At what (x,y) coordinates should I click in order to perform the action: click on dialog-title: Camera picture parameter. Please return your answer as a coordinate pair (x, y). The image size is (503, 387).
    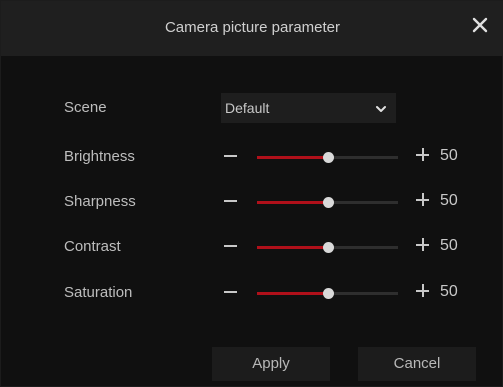
    Looking at the image, I should click on (252, 27).